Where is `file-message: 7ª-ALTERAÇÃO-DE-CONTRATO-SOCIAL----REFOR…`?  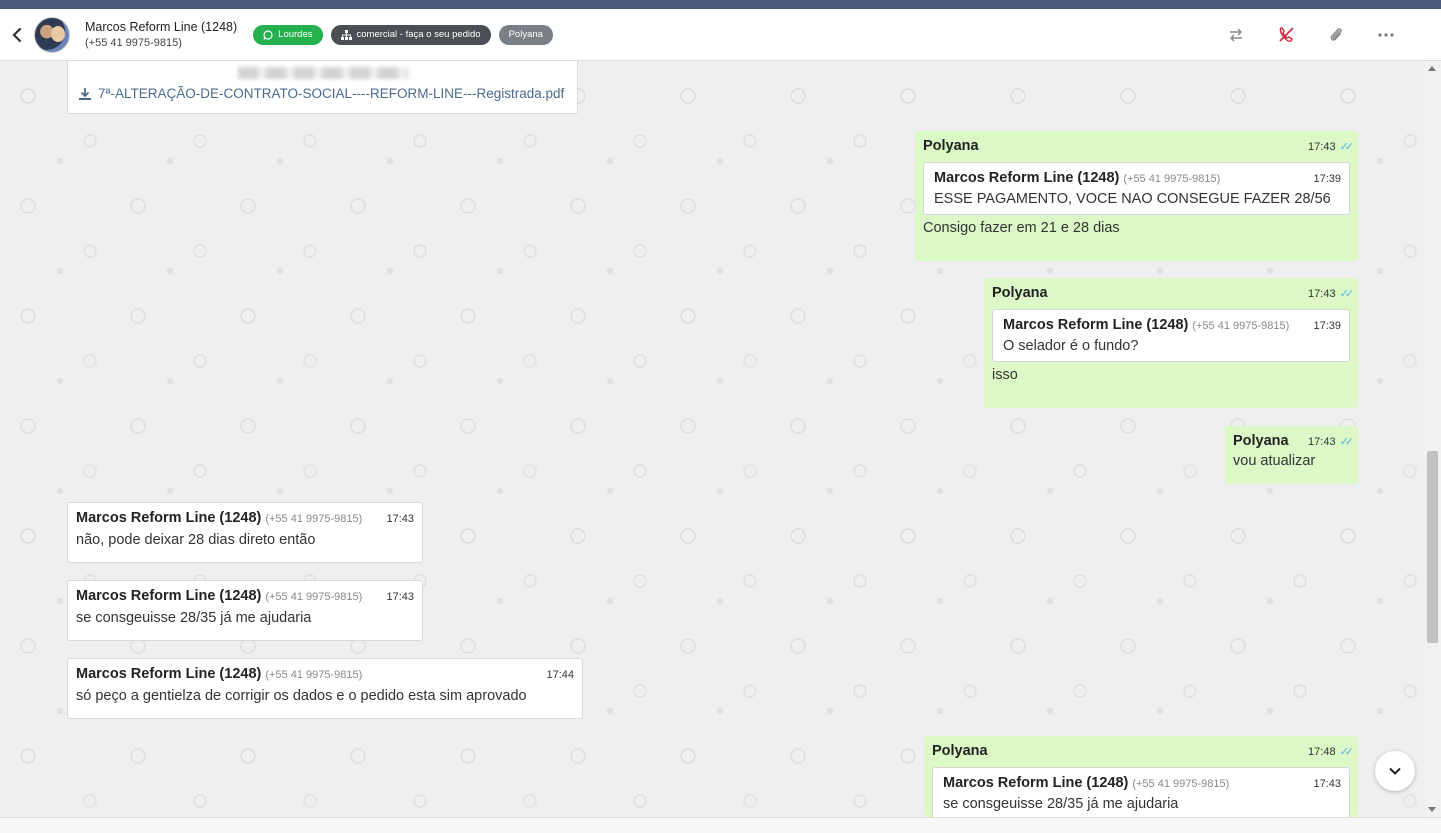
file-message: 7ª-ALTERAÇÃO-DE-CONTRATO-SOCIAL----REFOR… is located at coordinates (322, 87).